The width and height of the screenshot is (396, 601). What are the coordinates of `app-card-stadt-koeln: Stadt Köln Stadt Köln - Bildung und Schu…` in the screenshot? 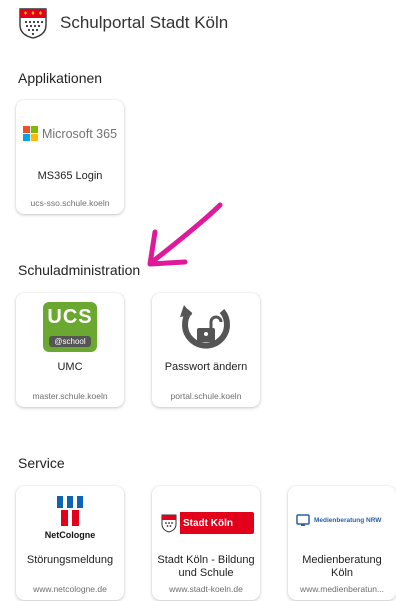 It's located at (206, 543).